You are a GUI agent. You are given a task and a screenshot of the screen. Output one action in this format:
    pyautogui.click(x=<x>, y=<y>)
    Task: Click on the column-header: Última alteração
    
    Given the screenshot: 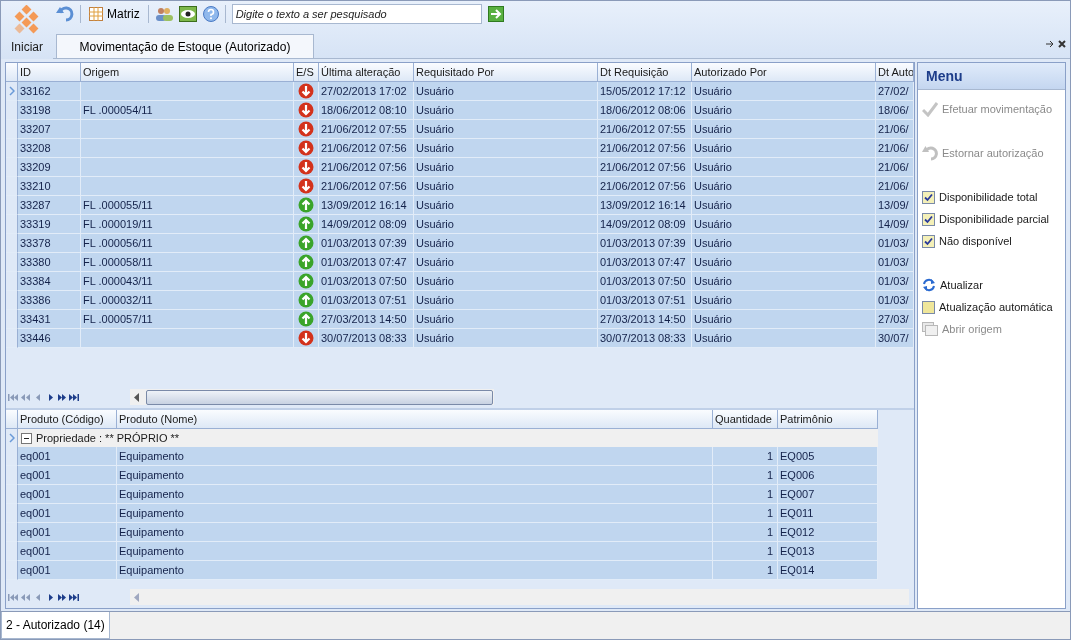 What is the action you would take?
    pyautogui.click(x=366, y=72)
    